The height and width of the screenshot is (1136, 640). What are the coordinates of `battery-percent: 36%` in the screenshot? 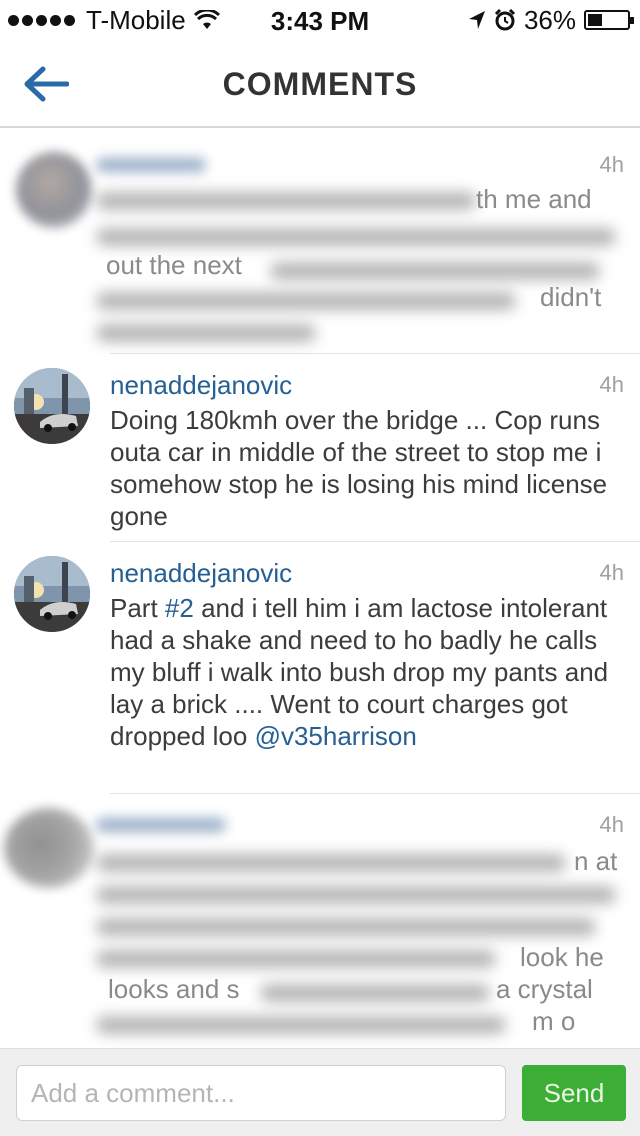 It's located at (549, 19).